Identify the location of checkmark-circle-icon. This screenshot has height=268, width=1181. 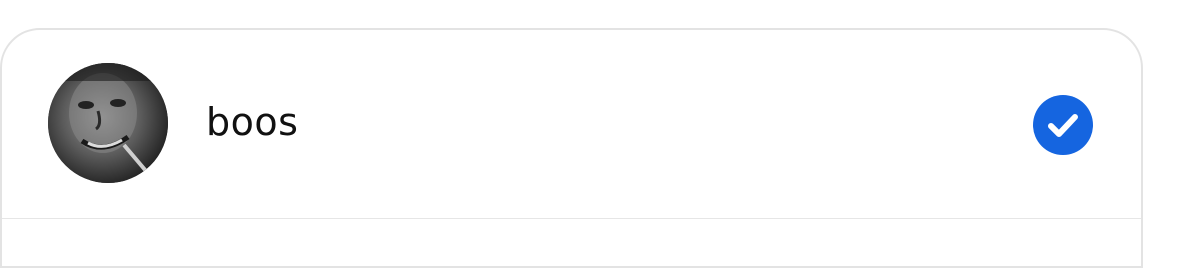
(1063, 125).